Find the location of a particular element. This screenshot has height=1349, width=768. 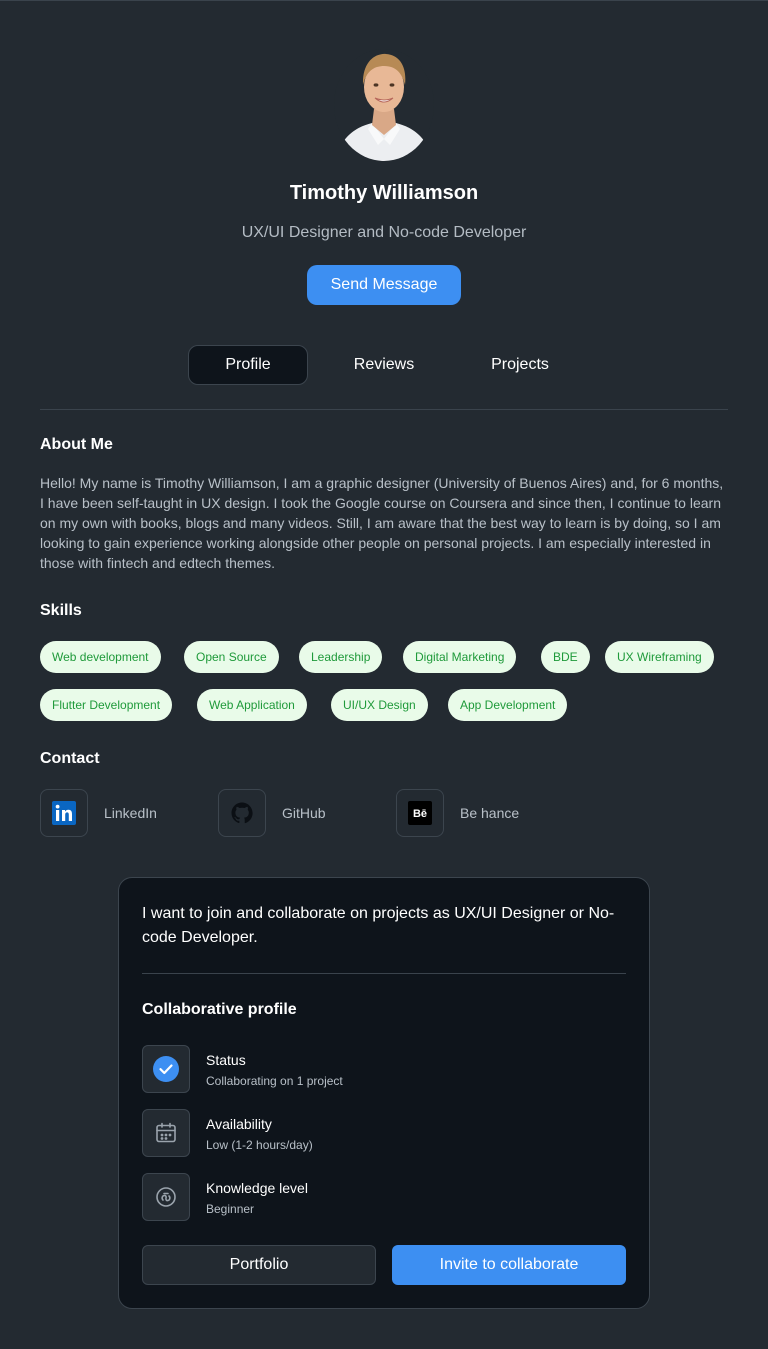

contact-label: GitHub is located at coordinates (304, 813).